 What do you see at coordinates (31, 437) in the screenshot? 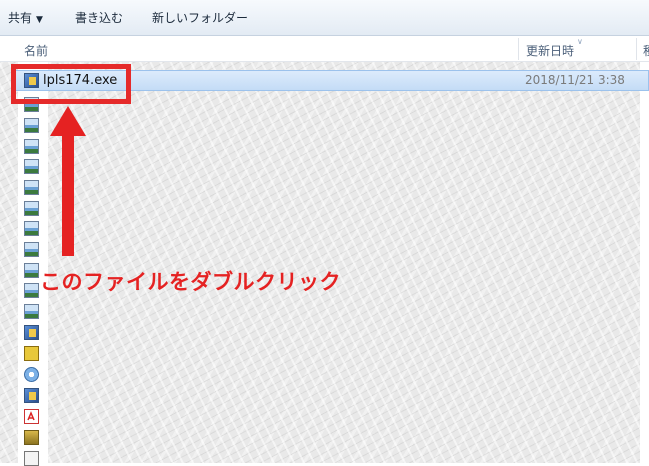
I see `archive-icon` at bounding box center [31, 437].